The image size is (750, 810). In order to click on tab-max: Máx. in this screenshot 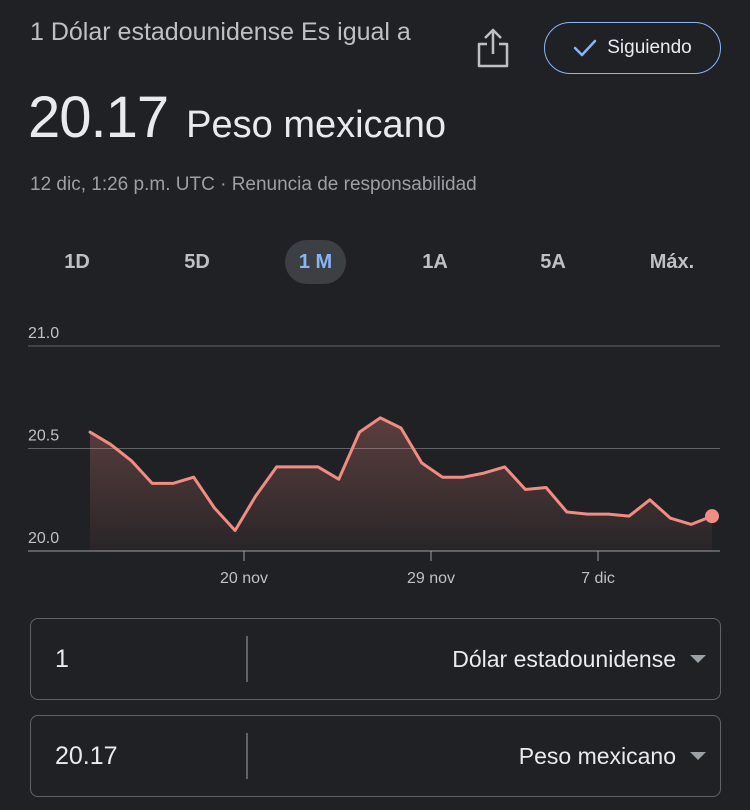, I will do `click(672, 262)`.